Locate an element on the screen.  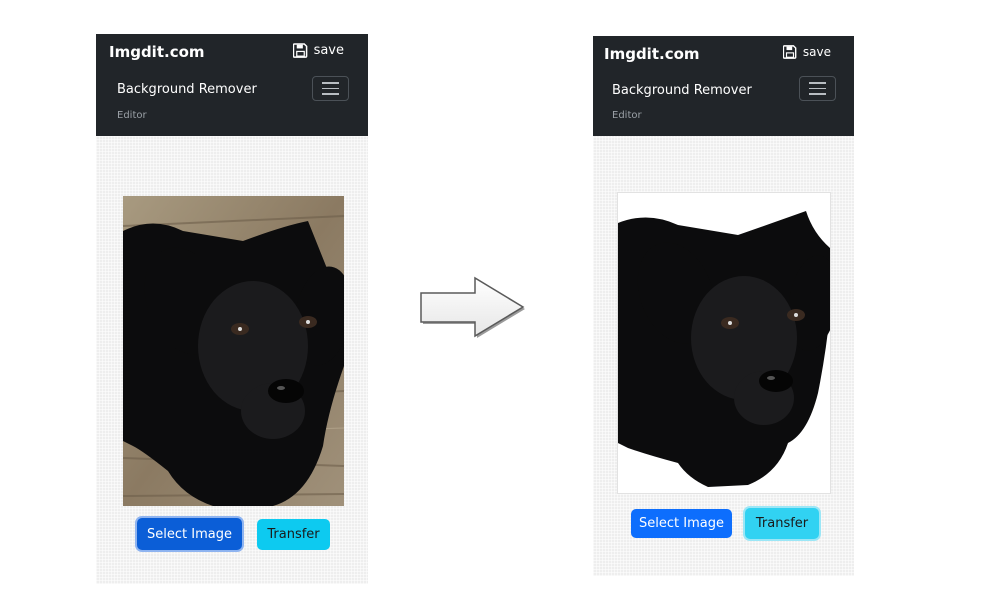
result-image is located at coordinates (724, 343).